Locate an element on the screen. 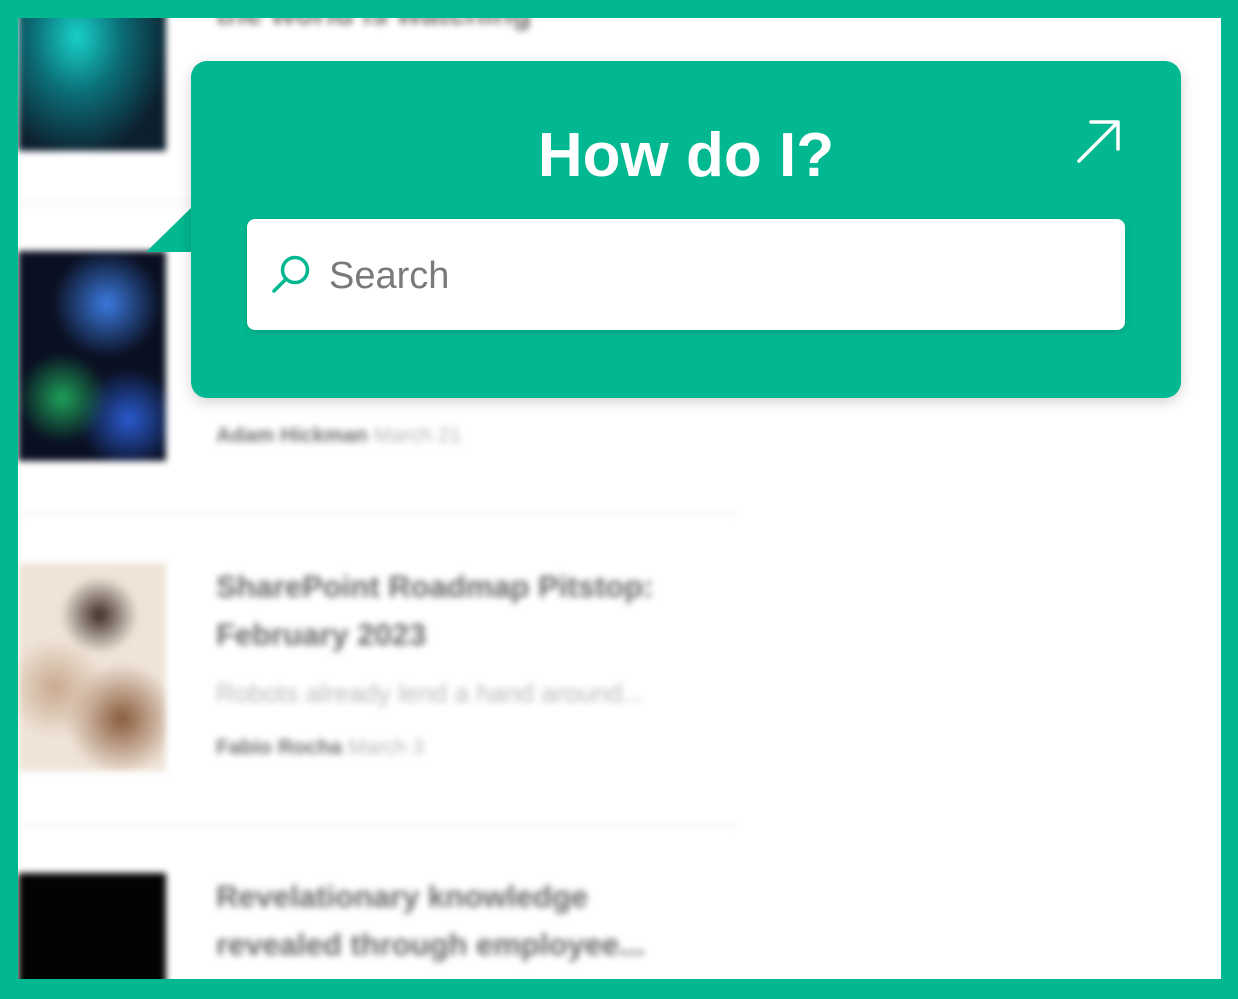 Image resolution: width=1238 pixels, height=999 pixels. news-author: Adam Hickman is located at coordinates (292, 435).